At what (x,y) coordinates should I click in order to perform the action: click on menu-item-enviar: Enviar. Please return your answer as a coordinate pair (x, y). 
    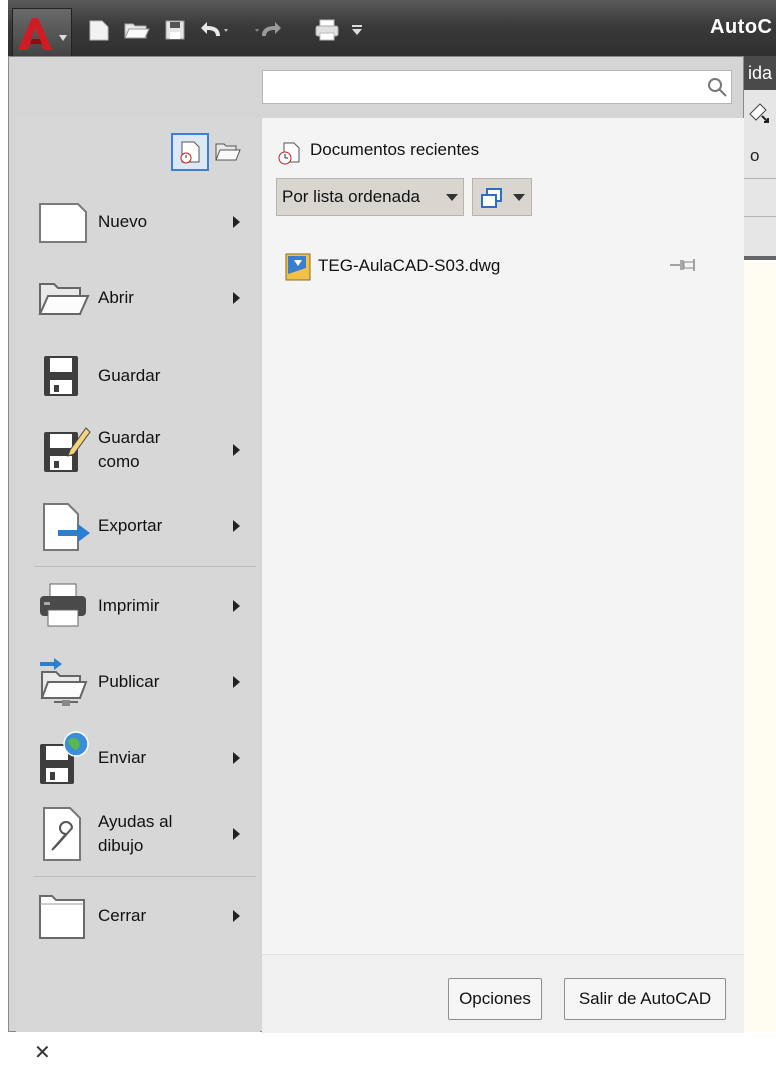
    Looking at the image, I should click on (144, 757).